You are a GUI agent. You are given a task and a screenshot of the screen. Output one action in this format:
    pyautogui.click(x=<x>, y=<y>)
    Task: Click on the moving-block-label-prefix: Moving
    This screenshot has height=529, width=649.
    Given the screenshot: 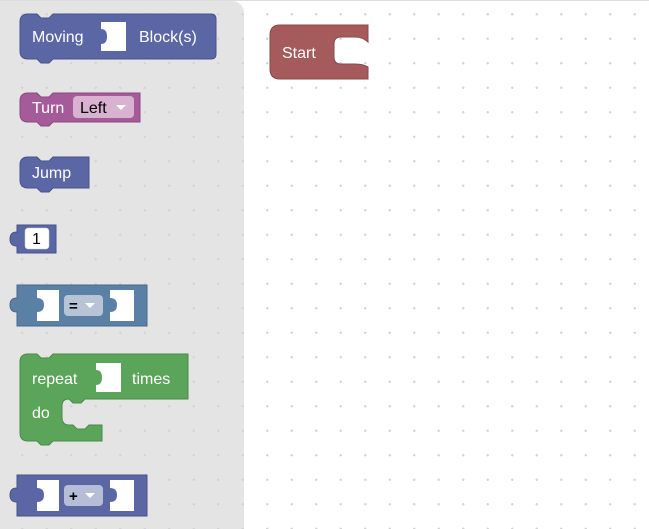 What is the action you would take?
    pyautogui.click(x=58, y=37)
    